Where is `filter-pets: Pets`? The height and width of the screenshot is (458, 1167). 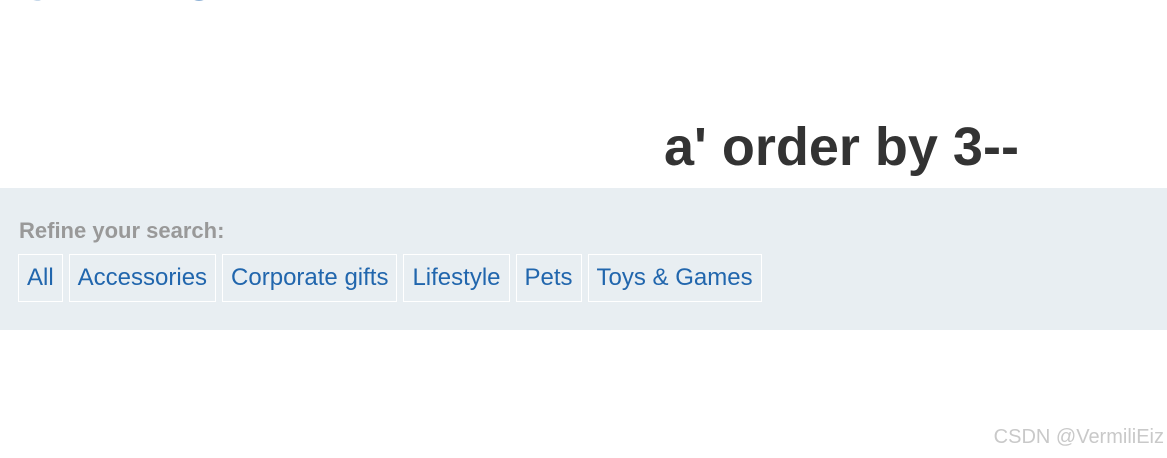
filter-pets: Pets is located at coordinates (548, 278).